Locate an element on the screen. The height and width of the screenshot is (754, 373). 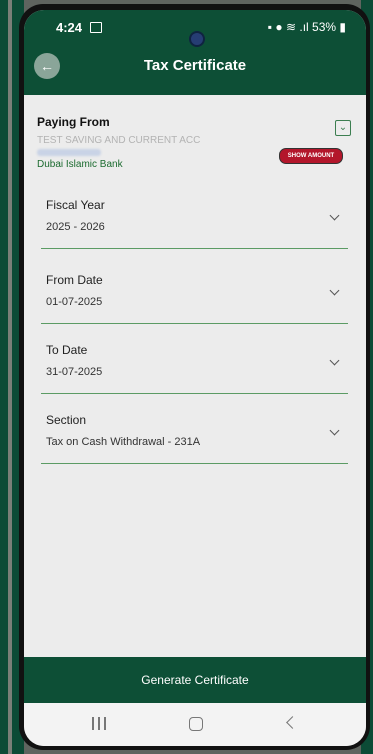
bank-name: Dubai Islamic Bank is located at coordinates (80, 164).